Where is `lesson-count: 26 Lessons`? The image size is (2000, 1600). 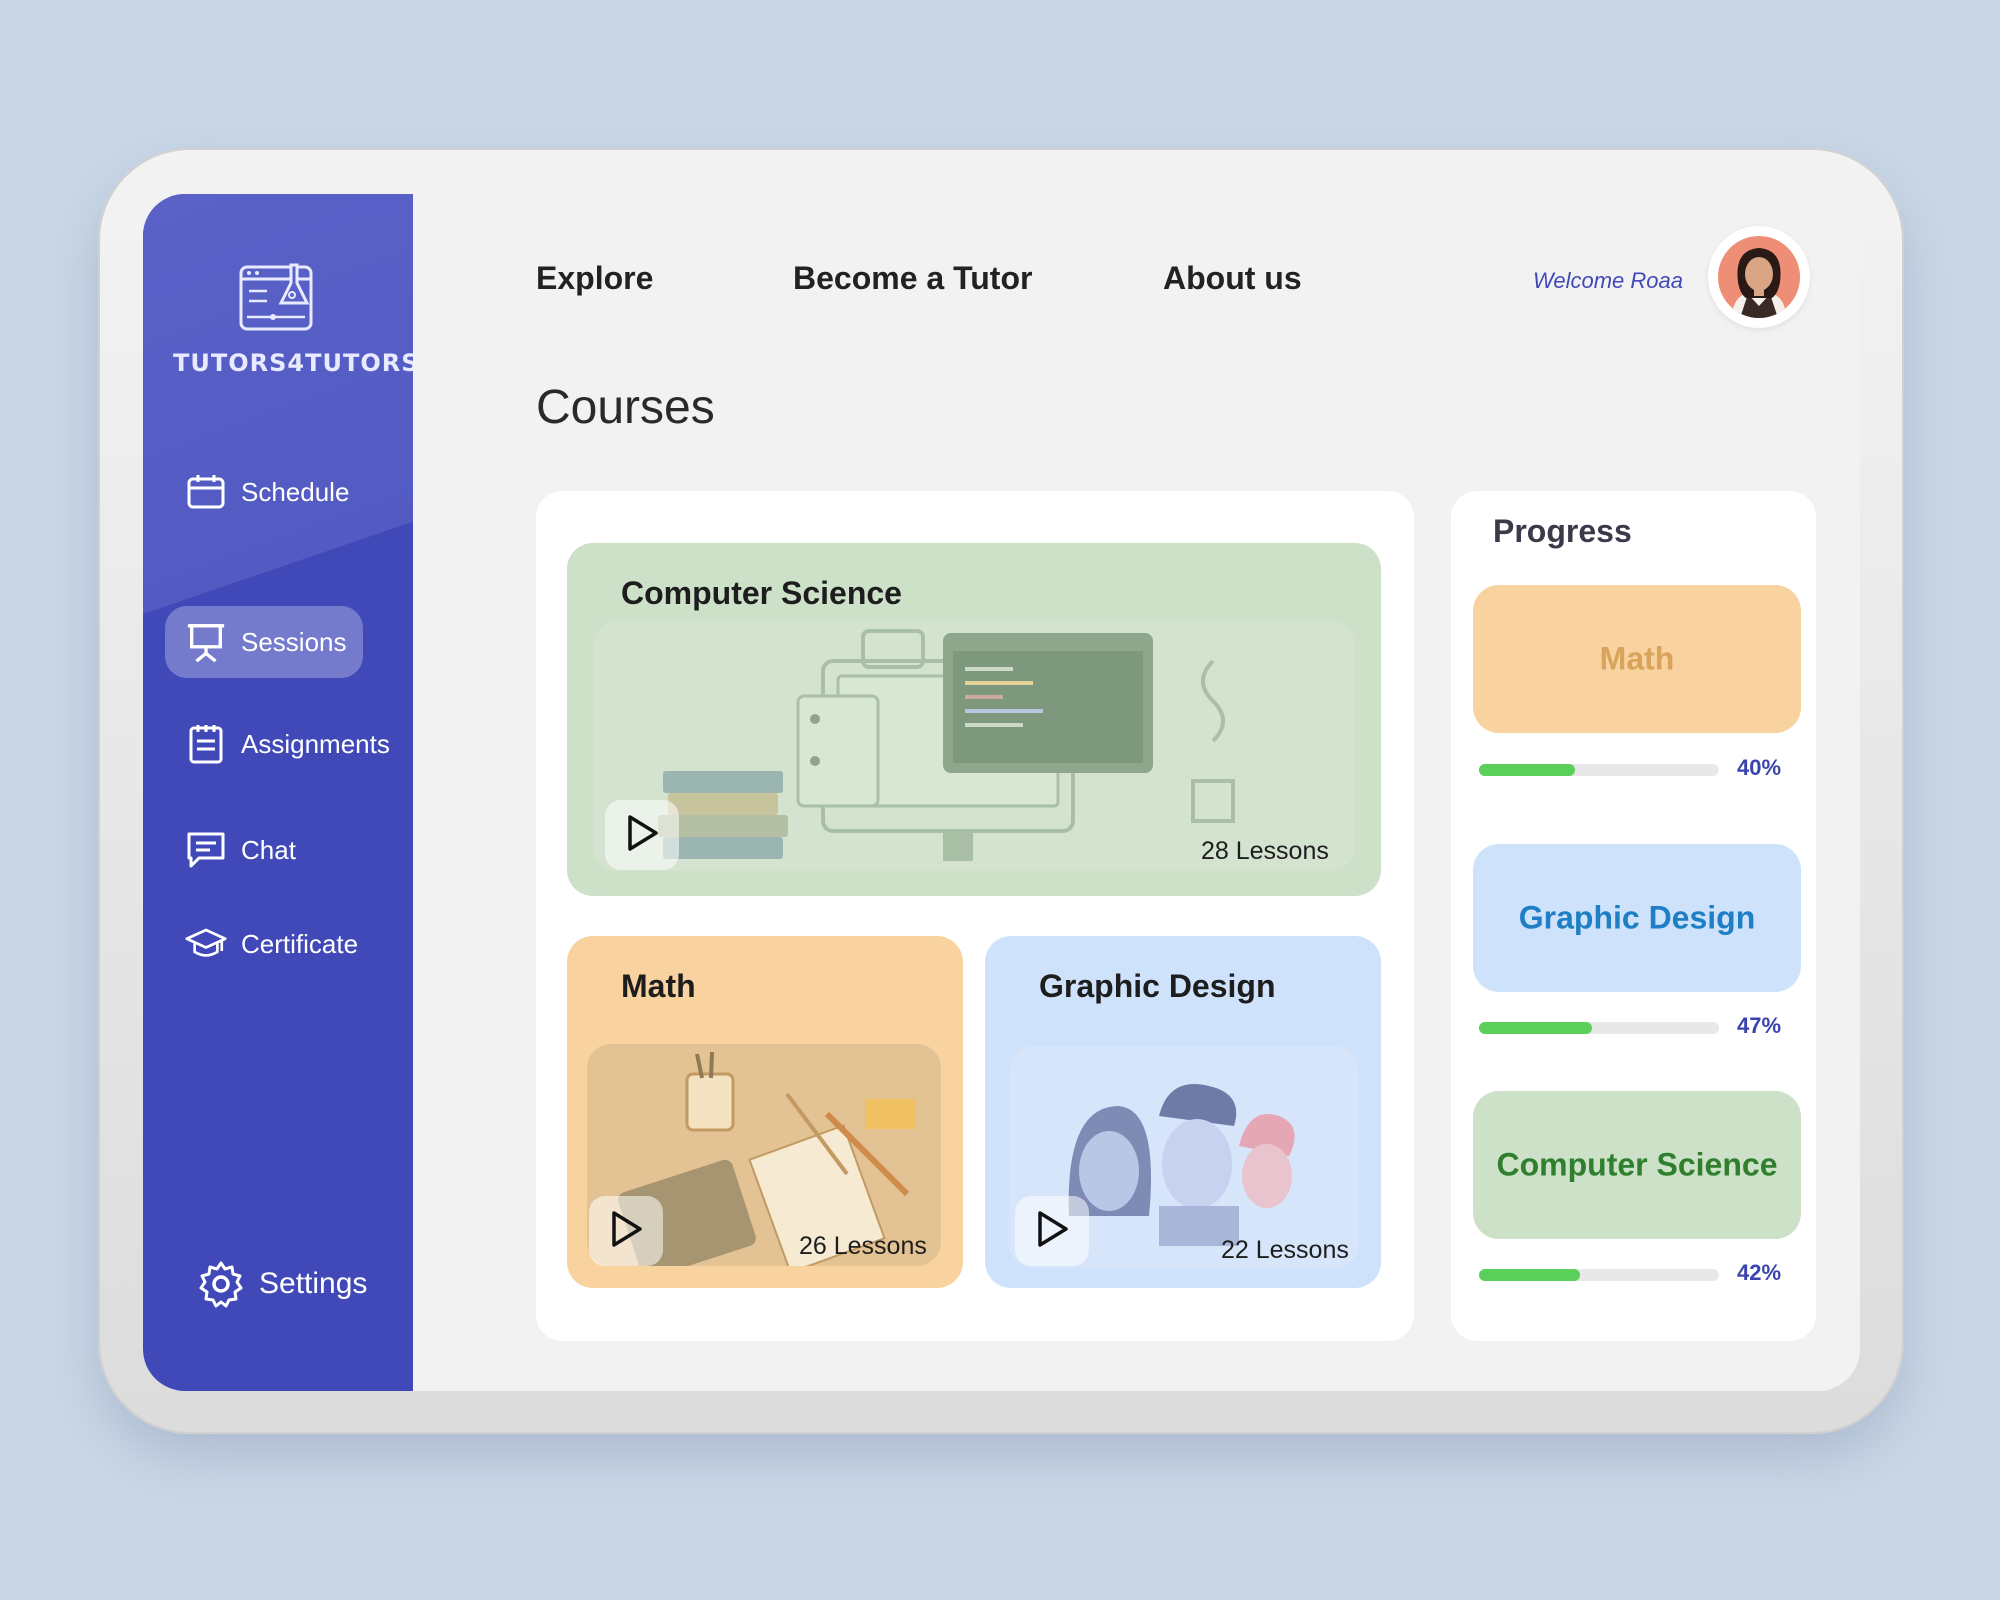
lesson-count: 26 Lessons is located at coordinates (863, 1246).